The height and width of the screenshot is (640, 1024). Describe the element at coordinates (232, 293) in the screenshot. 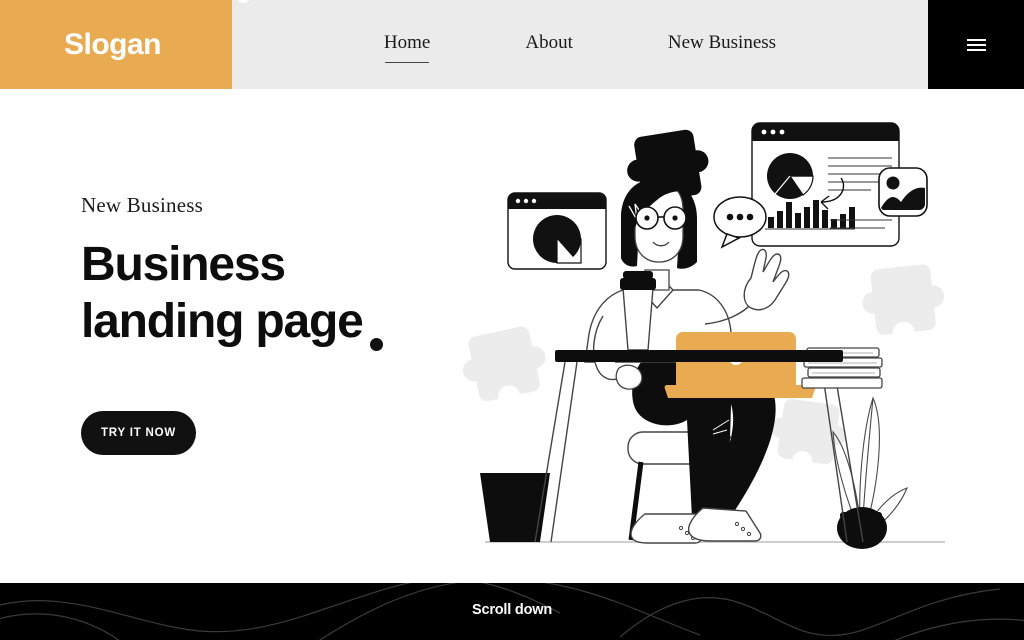

I see `page-title: Business landing page` at that location.